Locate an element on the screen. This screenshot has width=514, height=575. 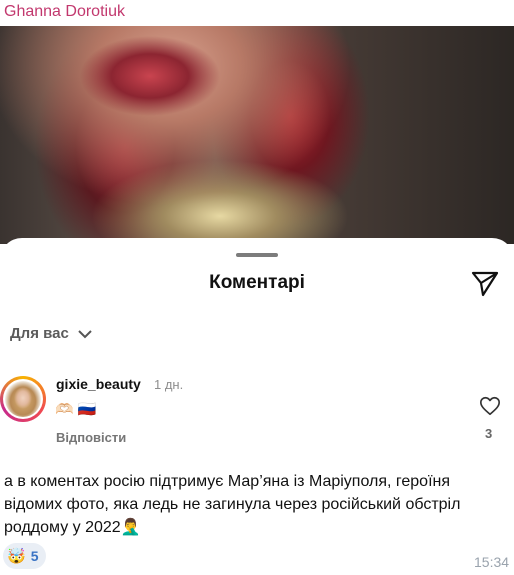
reaction-count: 5 is located at coordinates (34, 556).